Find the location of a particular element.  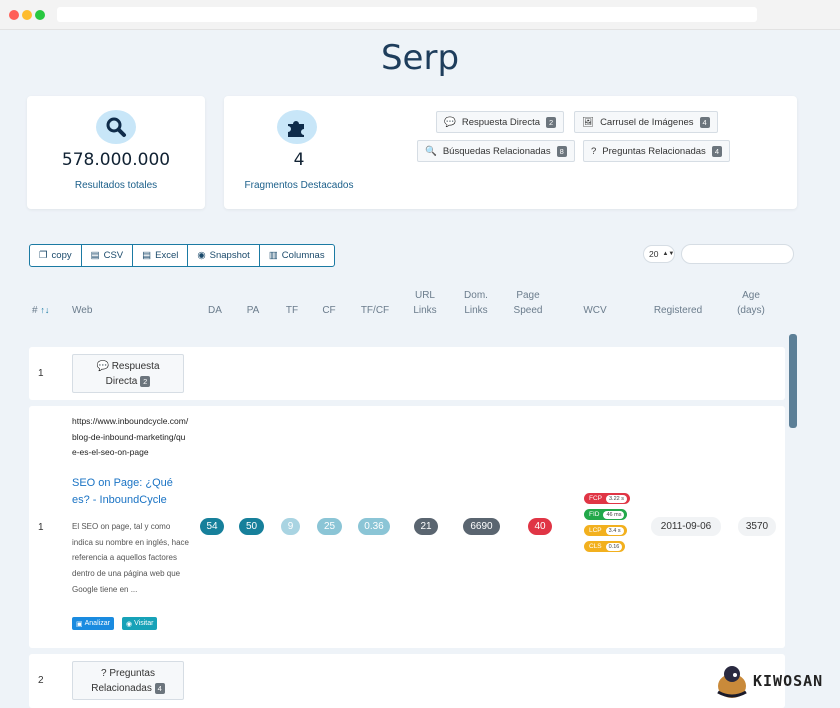

col-header-da: DA is located at coordinates (215, 310).